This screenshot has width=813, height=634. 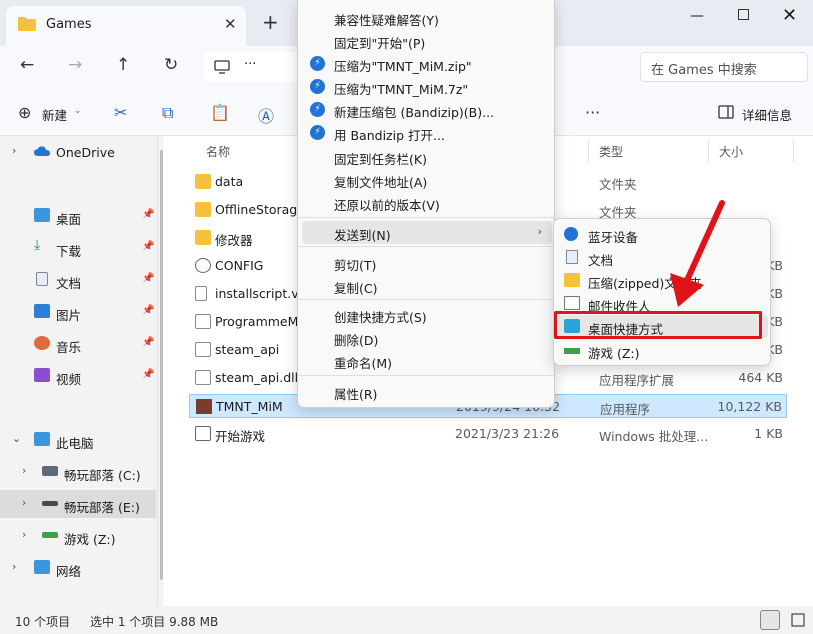 What do you see at coordinates (427, 86) in the screenshot?
I see `menu-item-7z: ⚡ 压缩为"TMNT_MiM.7z"` at bounding box center [427, 86].